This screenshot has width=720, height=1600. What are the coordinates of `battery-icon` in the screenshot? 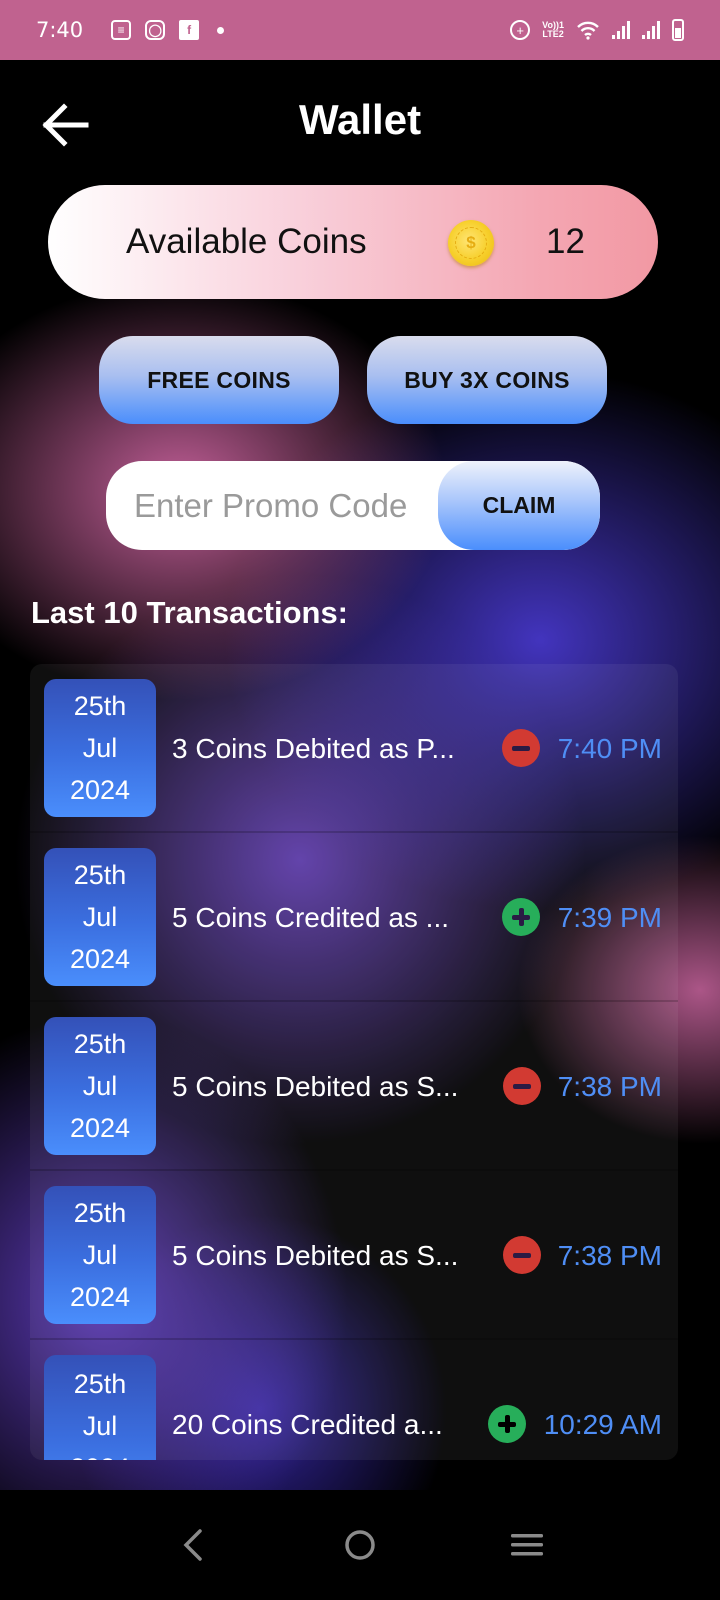 It's located at (678, 30).